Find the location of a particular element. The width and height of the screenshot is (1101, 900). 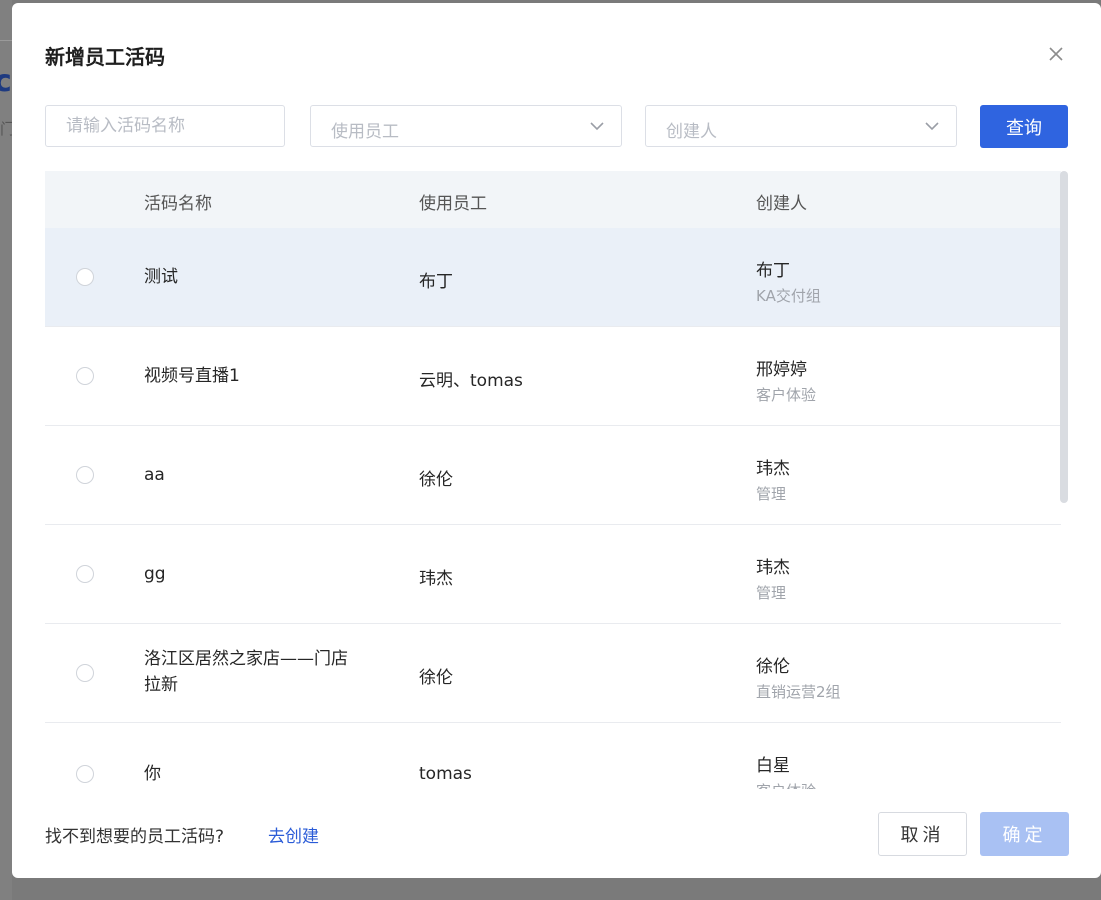

cell-creator: 布丁 is located at coordinates (773, 271).